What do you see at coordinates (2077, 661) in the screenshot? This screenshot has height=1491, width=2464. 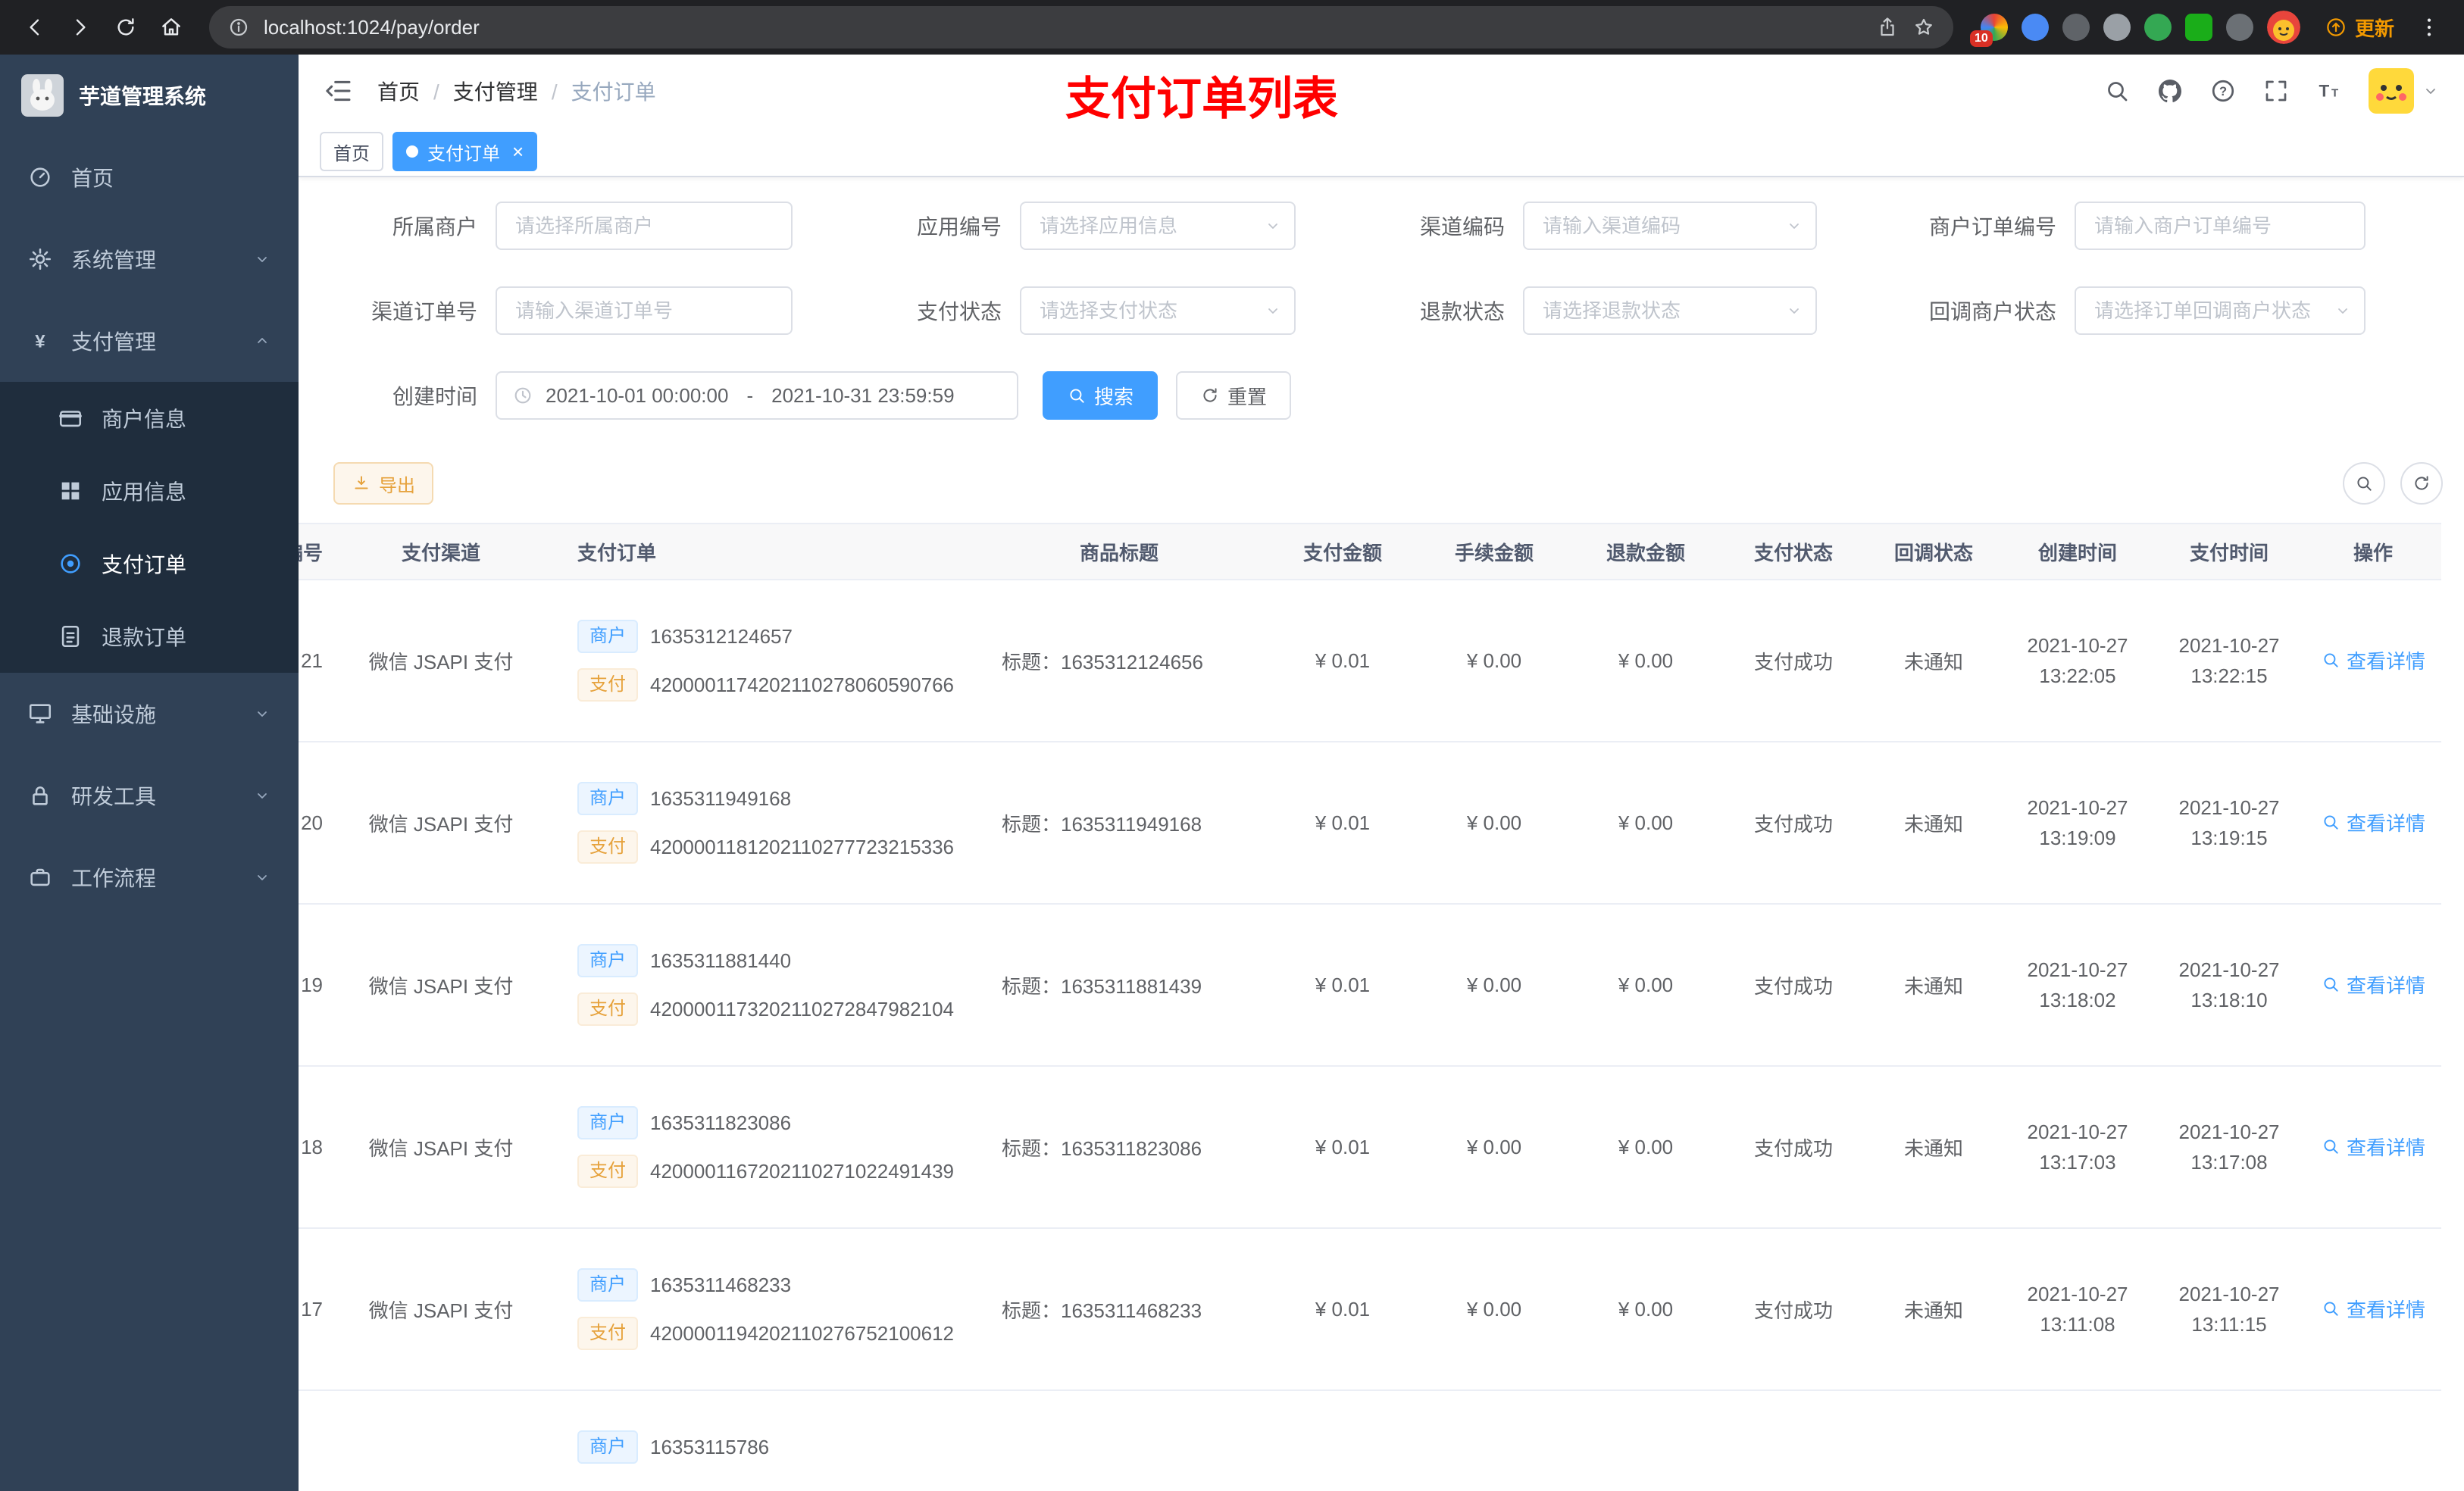 I see `cell-create_time: 2021-10-27 13:22:05` at bounding box center [2077, 661].